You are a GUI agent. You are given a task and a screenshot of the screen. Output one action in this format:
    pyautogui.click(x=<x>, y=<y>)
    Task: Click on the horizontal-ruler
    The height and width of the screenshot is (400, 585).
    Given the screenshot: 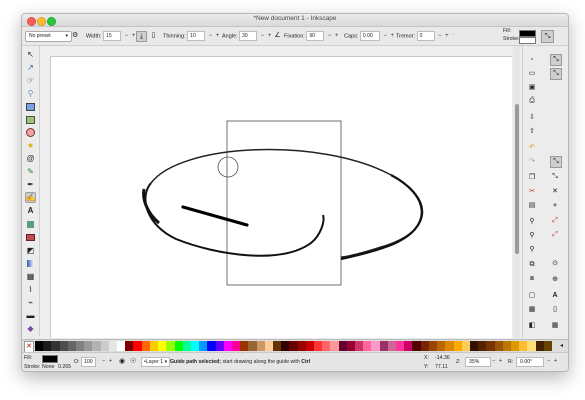 What is the action you would take?
    pyautogui.click(x=276, y=51)
    